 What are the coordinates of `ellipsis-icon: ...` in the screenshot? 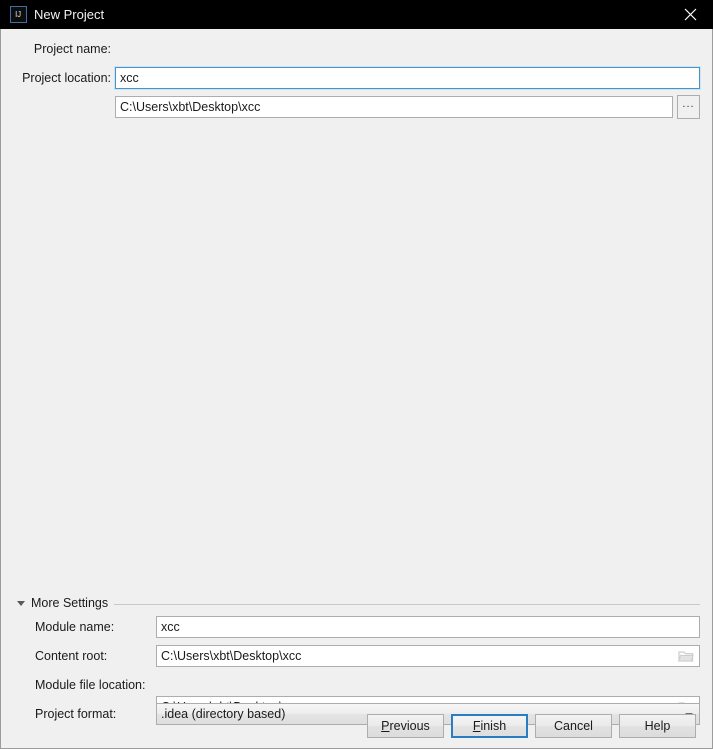 It's located at (688, 104).